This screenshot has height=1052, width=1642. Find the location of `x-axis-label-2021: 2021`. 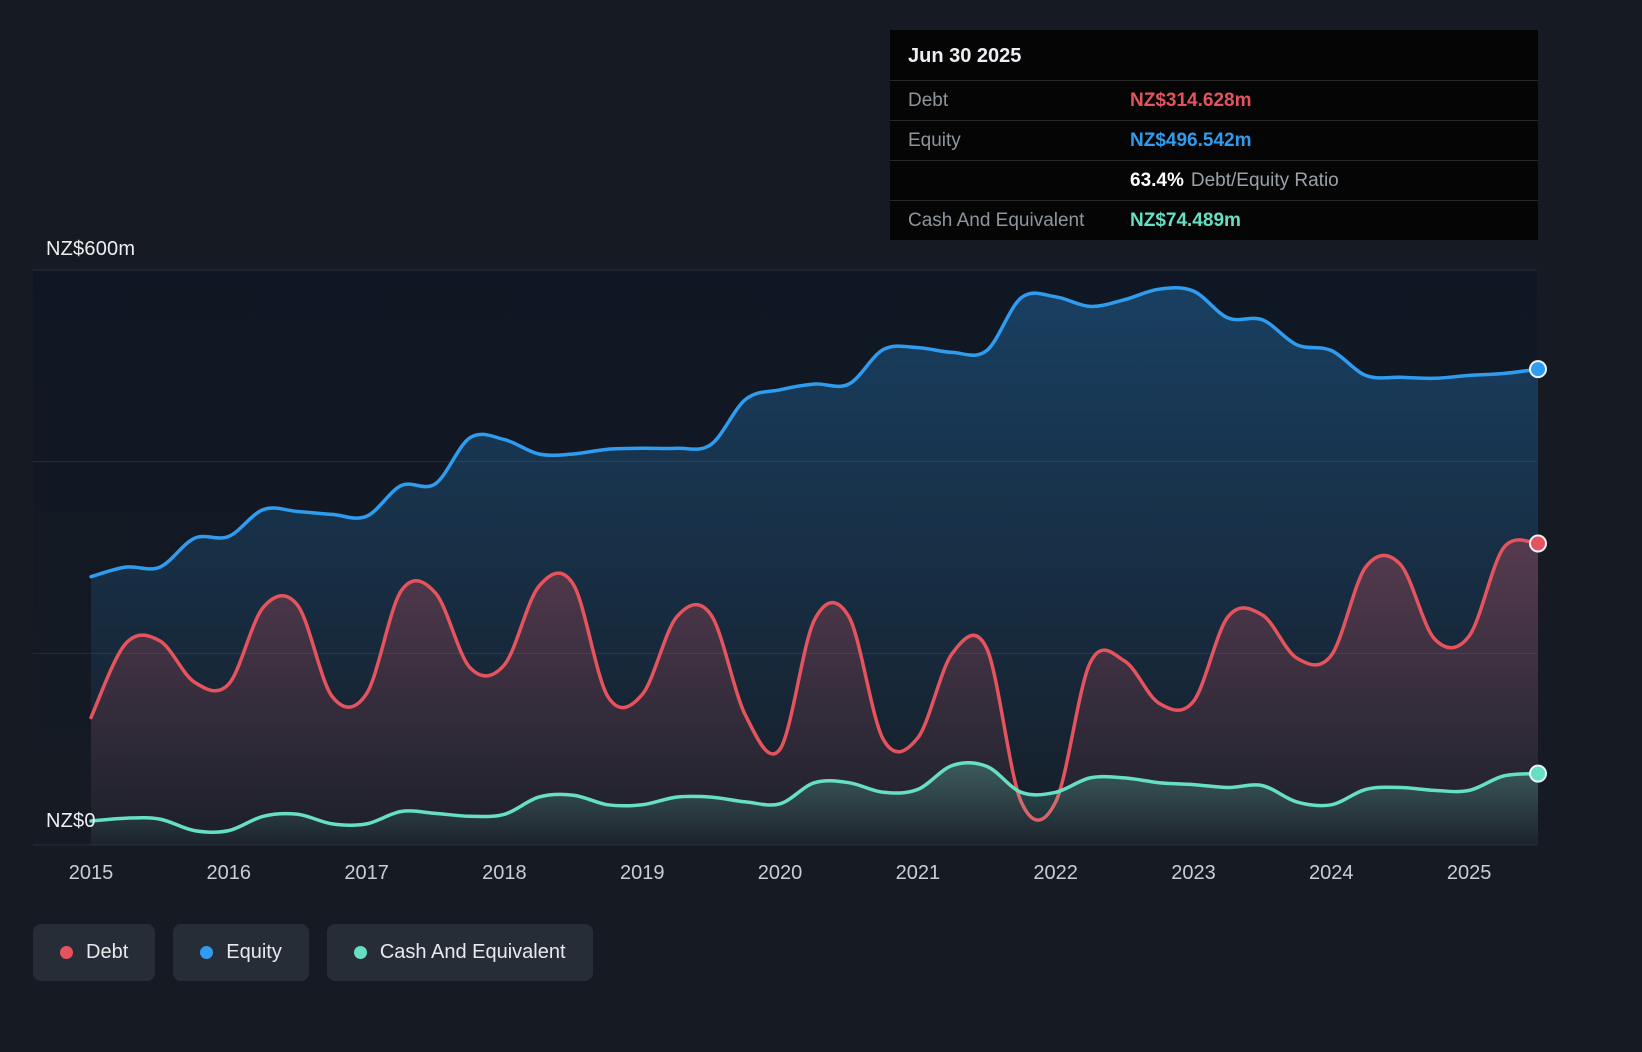

x-axis-label-2021: 2021 is located at coordinates (918, 873).